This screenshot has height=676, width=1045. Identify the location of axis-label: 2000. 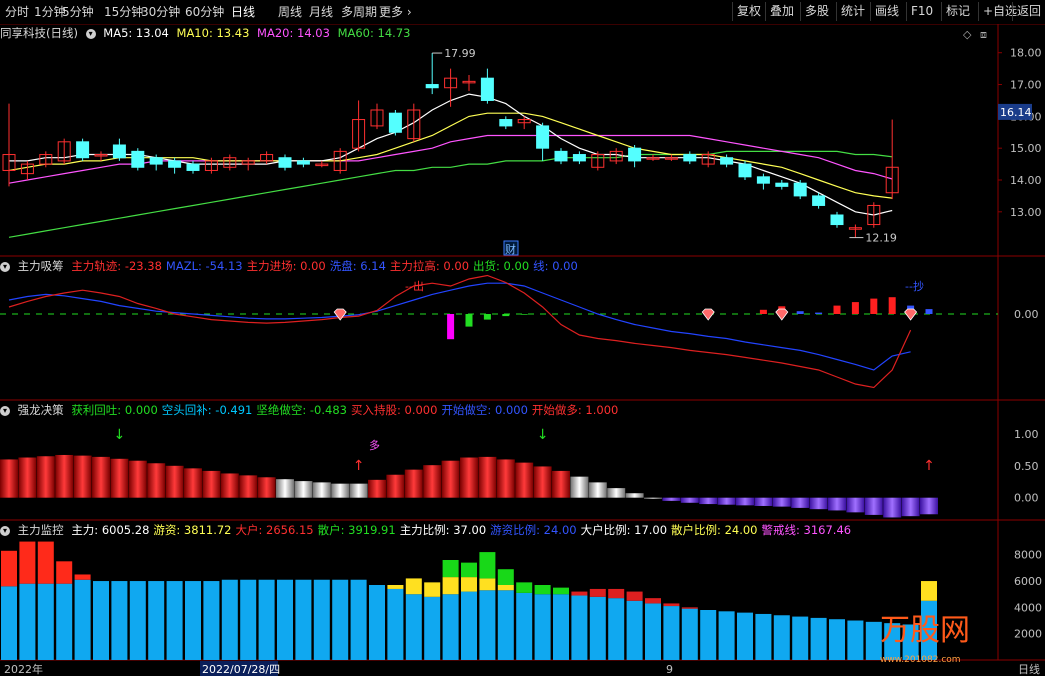
(1028, 634).